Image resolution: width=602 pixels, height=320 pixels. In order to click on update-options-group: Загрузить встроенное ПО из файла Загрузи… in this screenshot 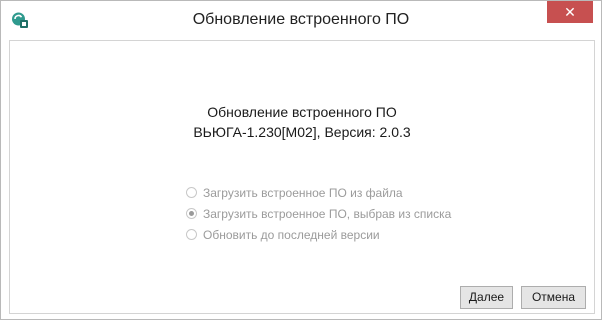, I will do `click(318, 213)`.